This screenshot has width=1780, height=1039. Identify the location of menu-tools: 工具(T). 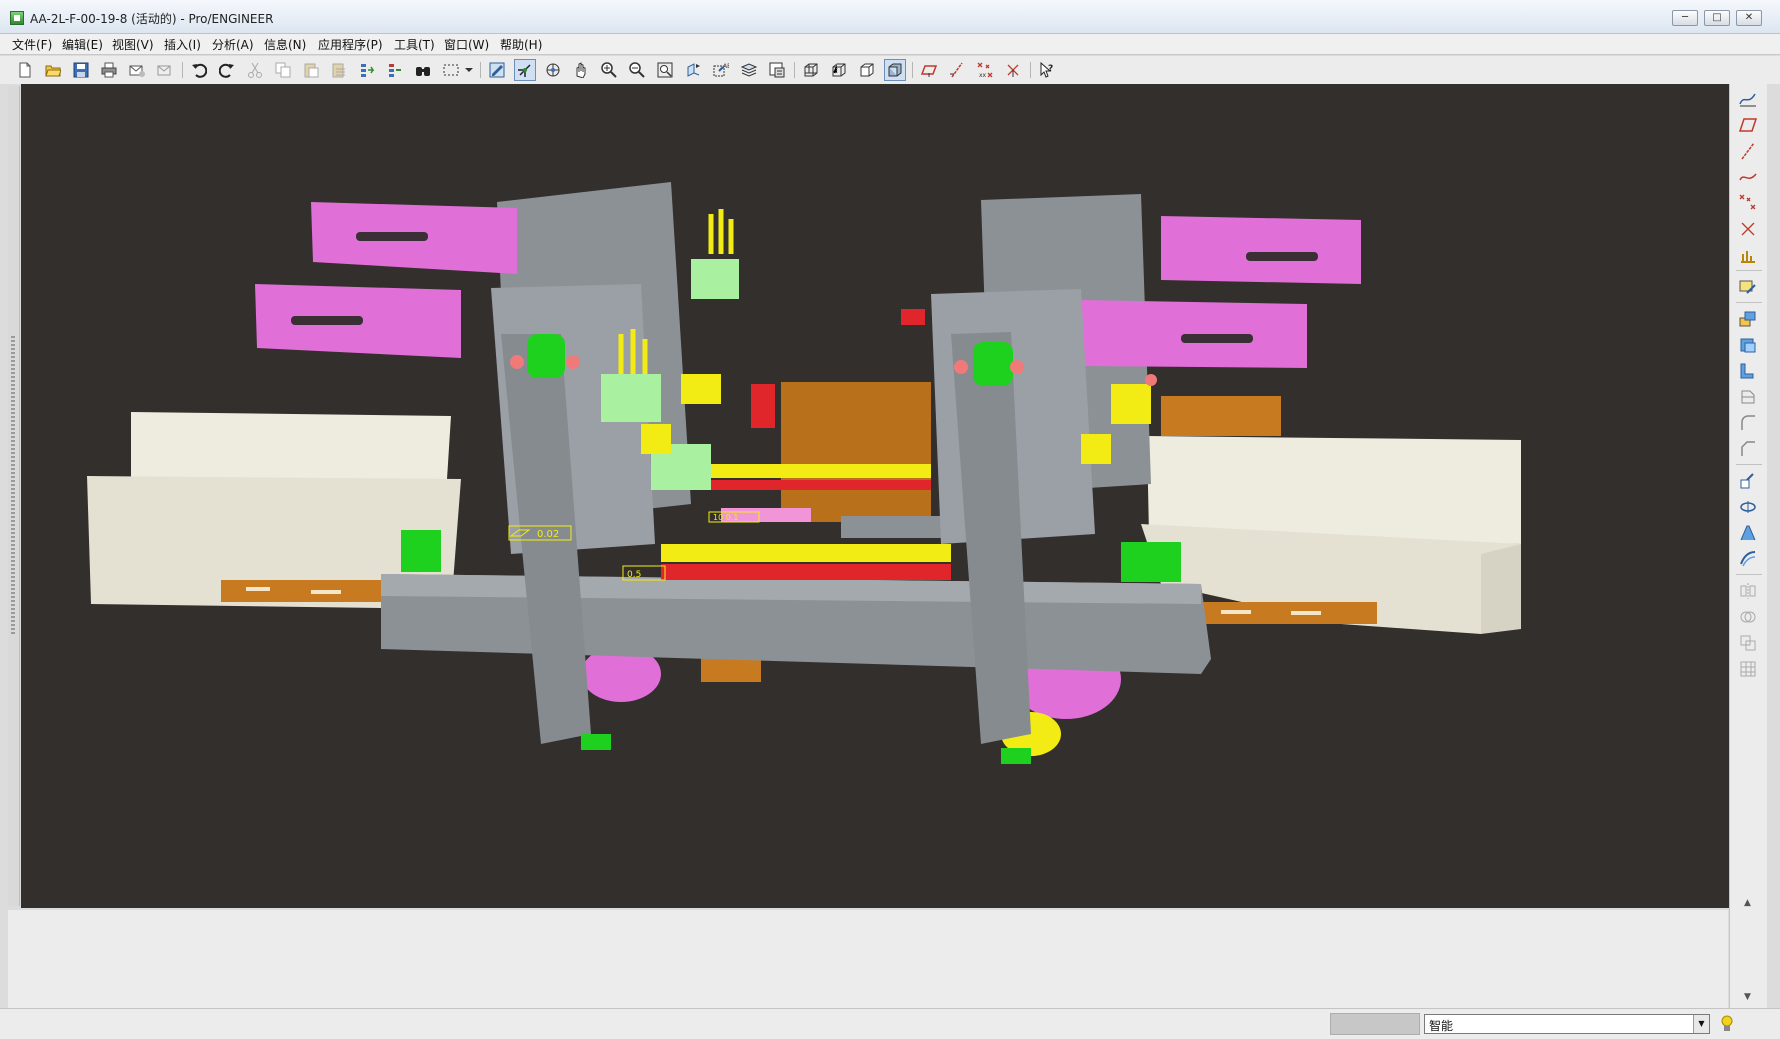
(414, 44).